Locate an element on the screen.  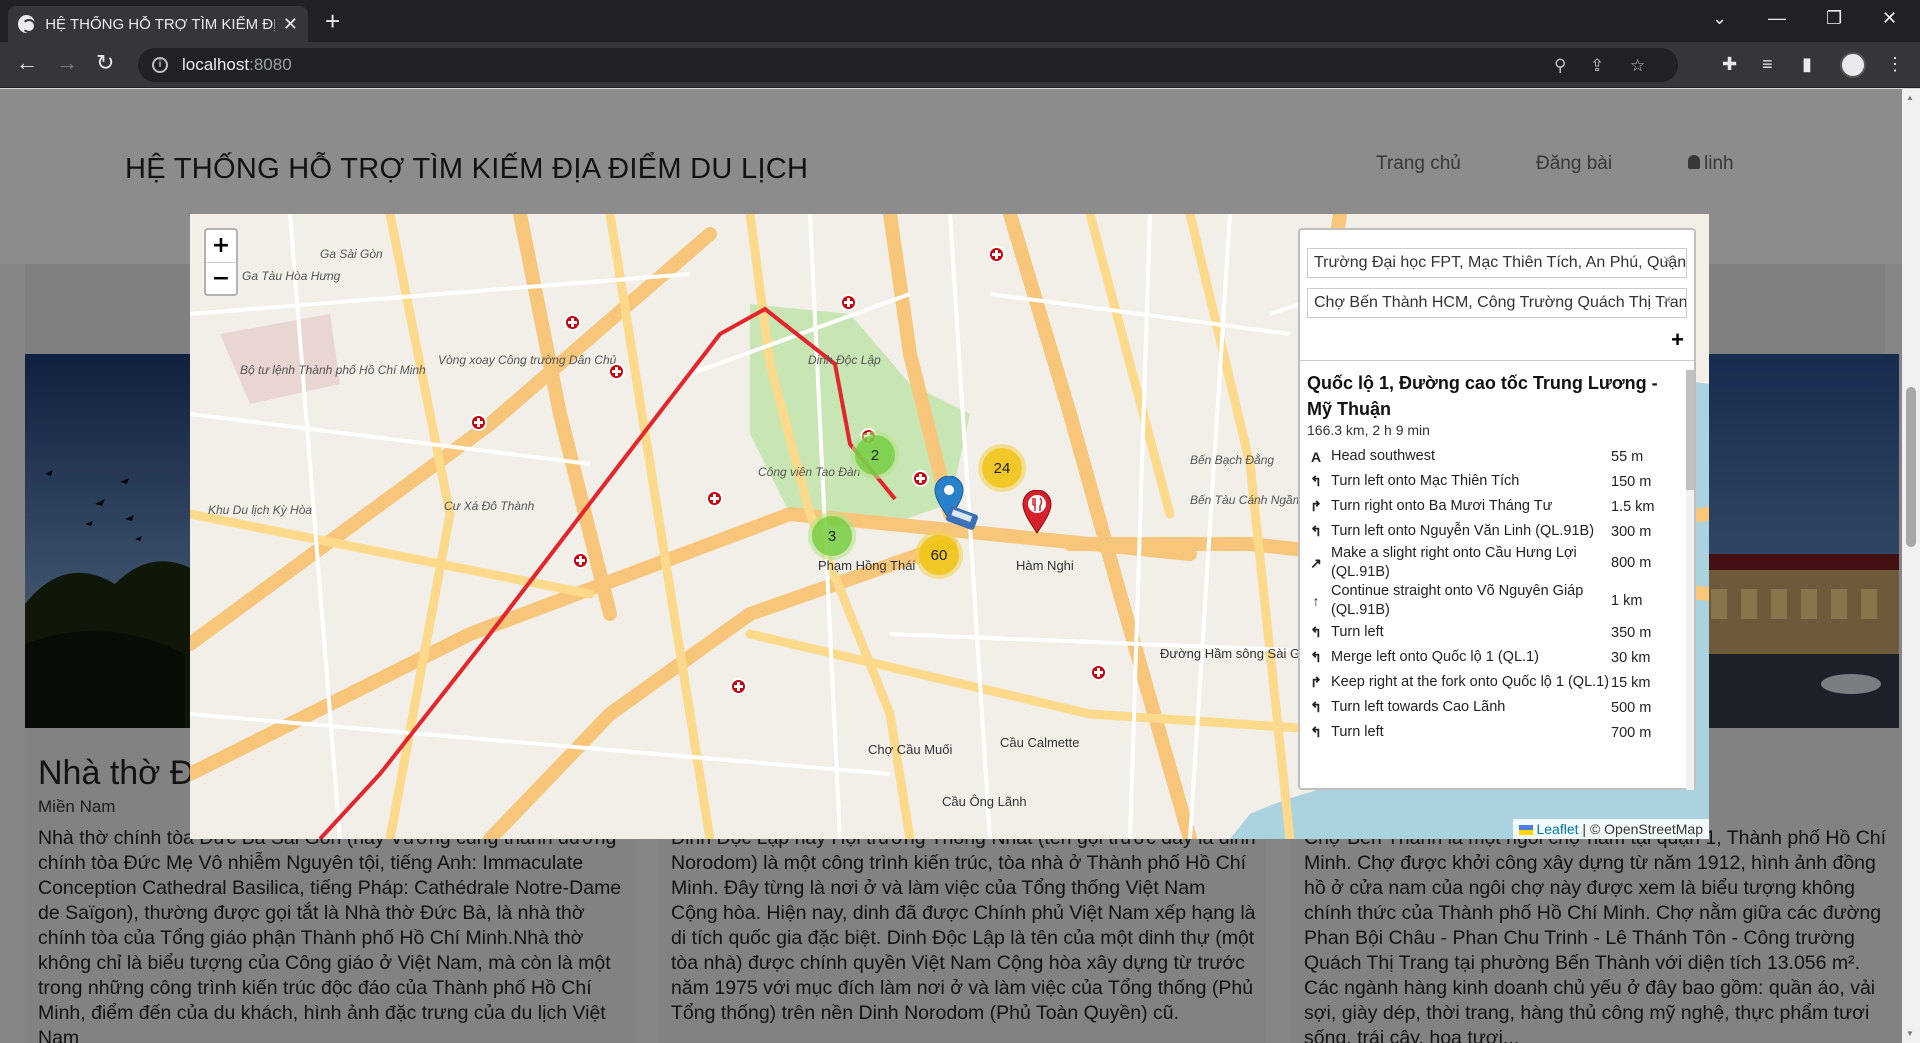
zoom-out-button: − is located at coordinates (221, 278).